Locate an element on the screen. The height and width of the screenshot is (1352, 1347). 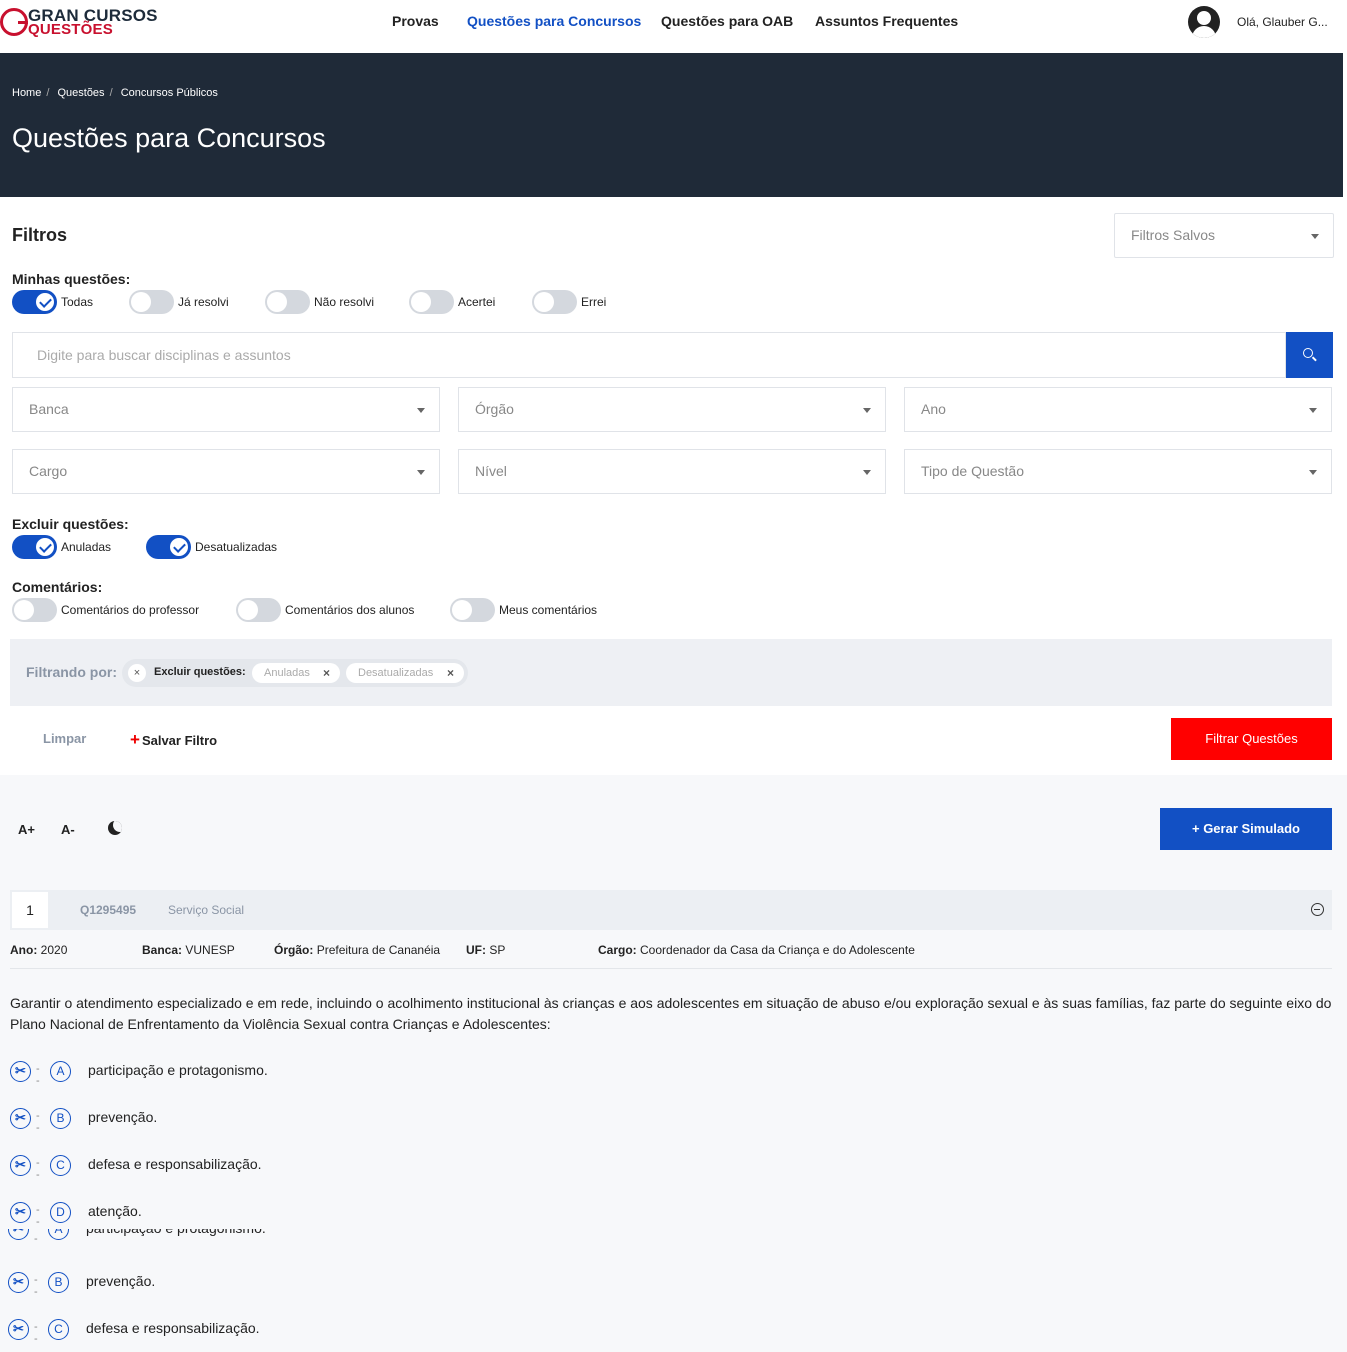
toggle-todas-label: Todas is located at coordinates (77, 302).